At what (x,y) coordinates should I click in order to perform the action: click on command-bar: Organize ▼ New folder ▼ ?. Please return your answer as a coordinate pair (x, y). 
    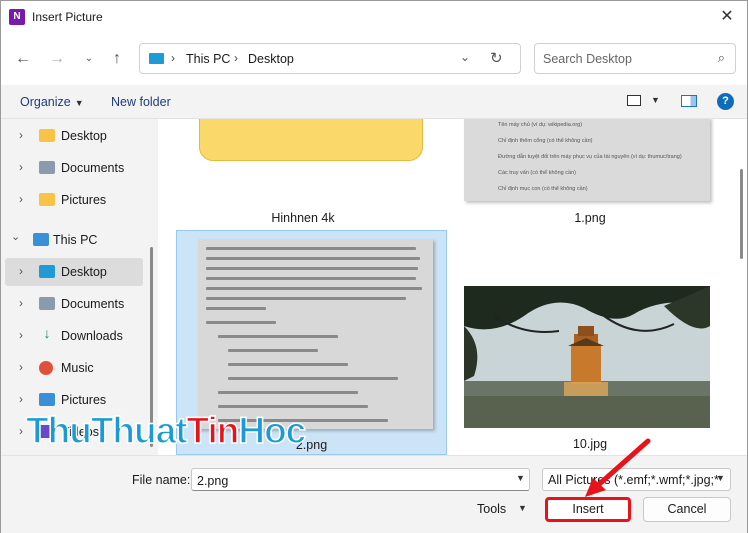
    Looking at the image, I should click on (374, 102).